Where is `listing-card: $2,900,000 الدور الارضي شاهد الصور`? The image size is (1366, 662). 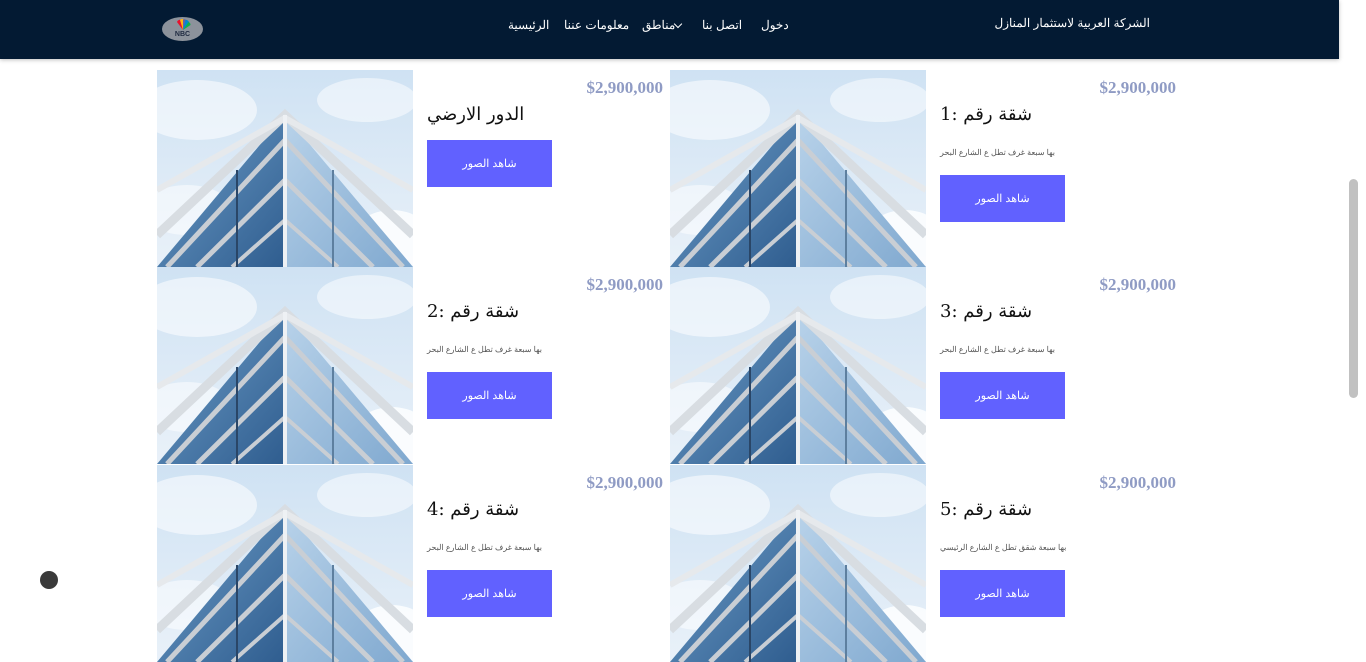
listing-card: $2,900,000 الدور الارضي شاهد الصور is located at coordinates (412, 168).